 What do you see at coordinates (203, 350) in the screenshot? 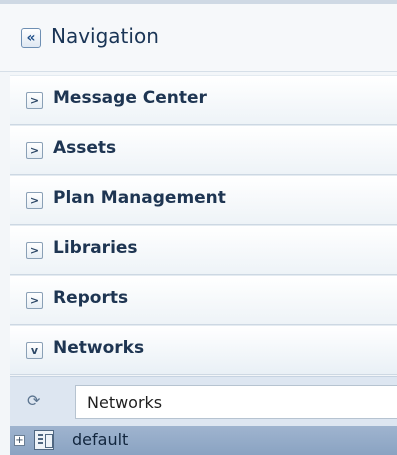
I see `panel-networks: v Networks` at bounding box center [203, 350].